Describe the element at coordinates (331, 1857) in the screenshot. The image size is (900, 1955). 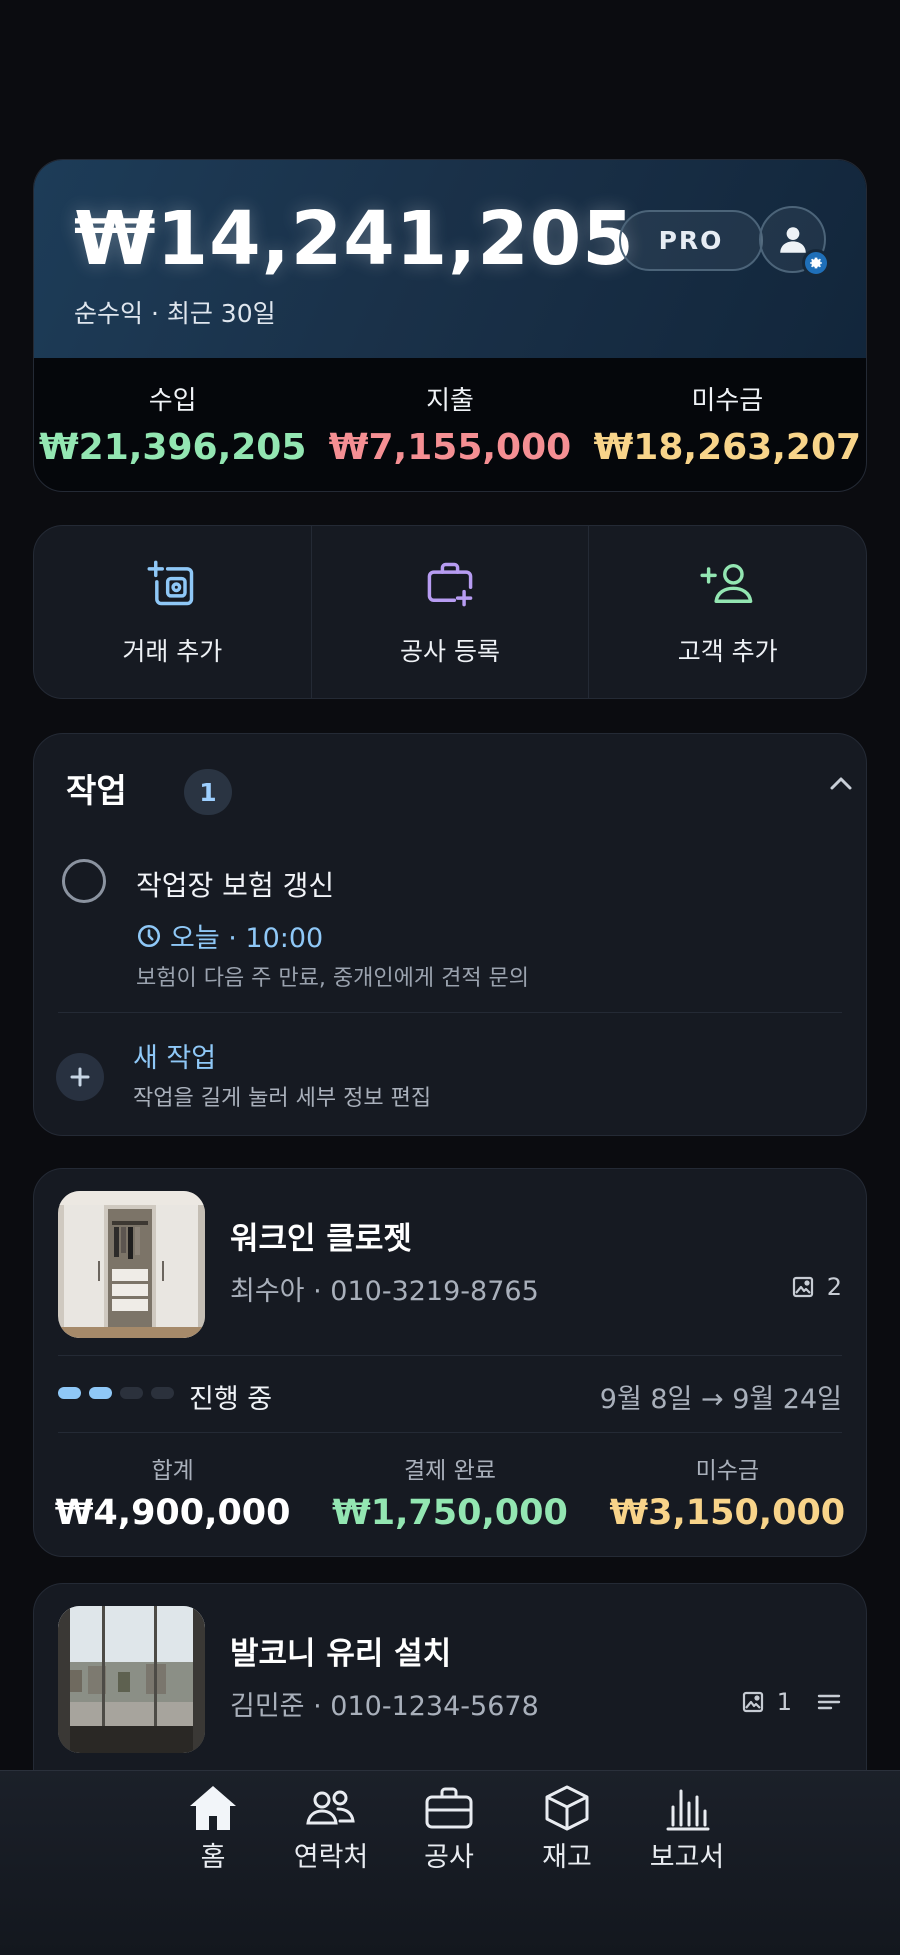
I see `nav-contacts-label: 연락처` at that location.